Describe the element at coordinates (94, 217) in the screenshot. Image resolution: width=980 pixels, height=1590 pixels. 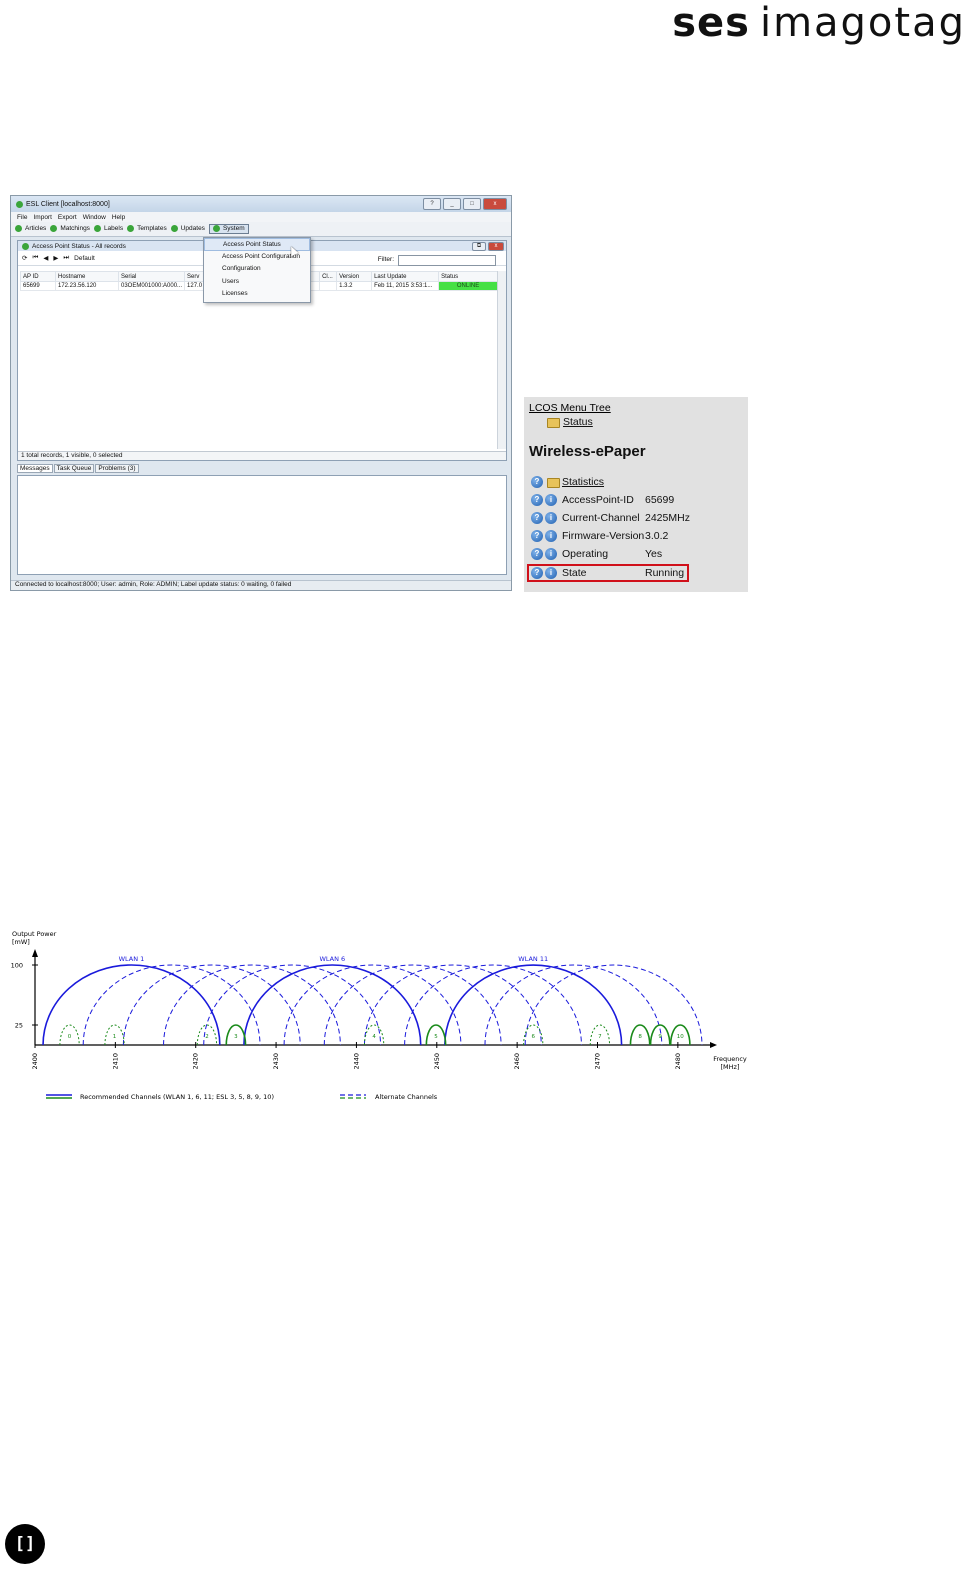
I see `menu-window: Window` at that location.